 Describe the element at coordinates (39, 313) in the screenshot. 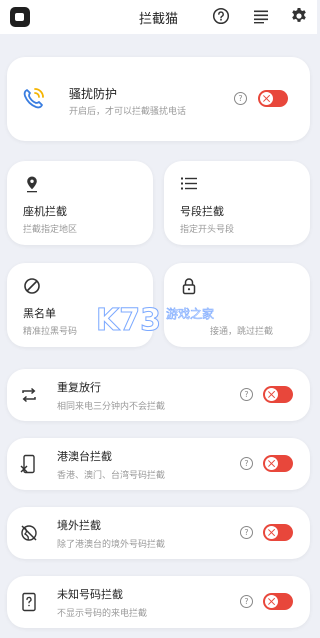

I see `card-title: 黑名单` at that location.